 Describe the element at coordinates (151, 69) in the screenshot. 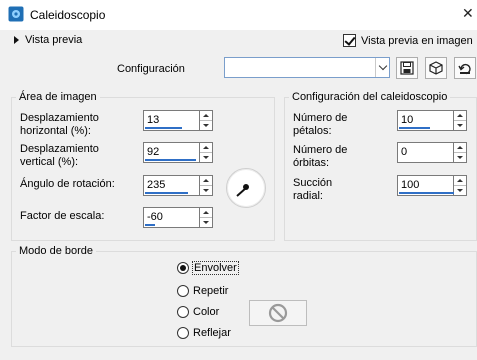

I see `config-label: Configuración` at that location.